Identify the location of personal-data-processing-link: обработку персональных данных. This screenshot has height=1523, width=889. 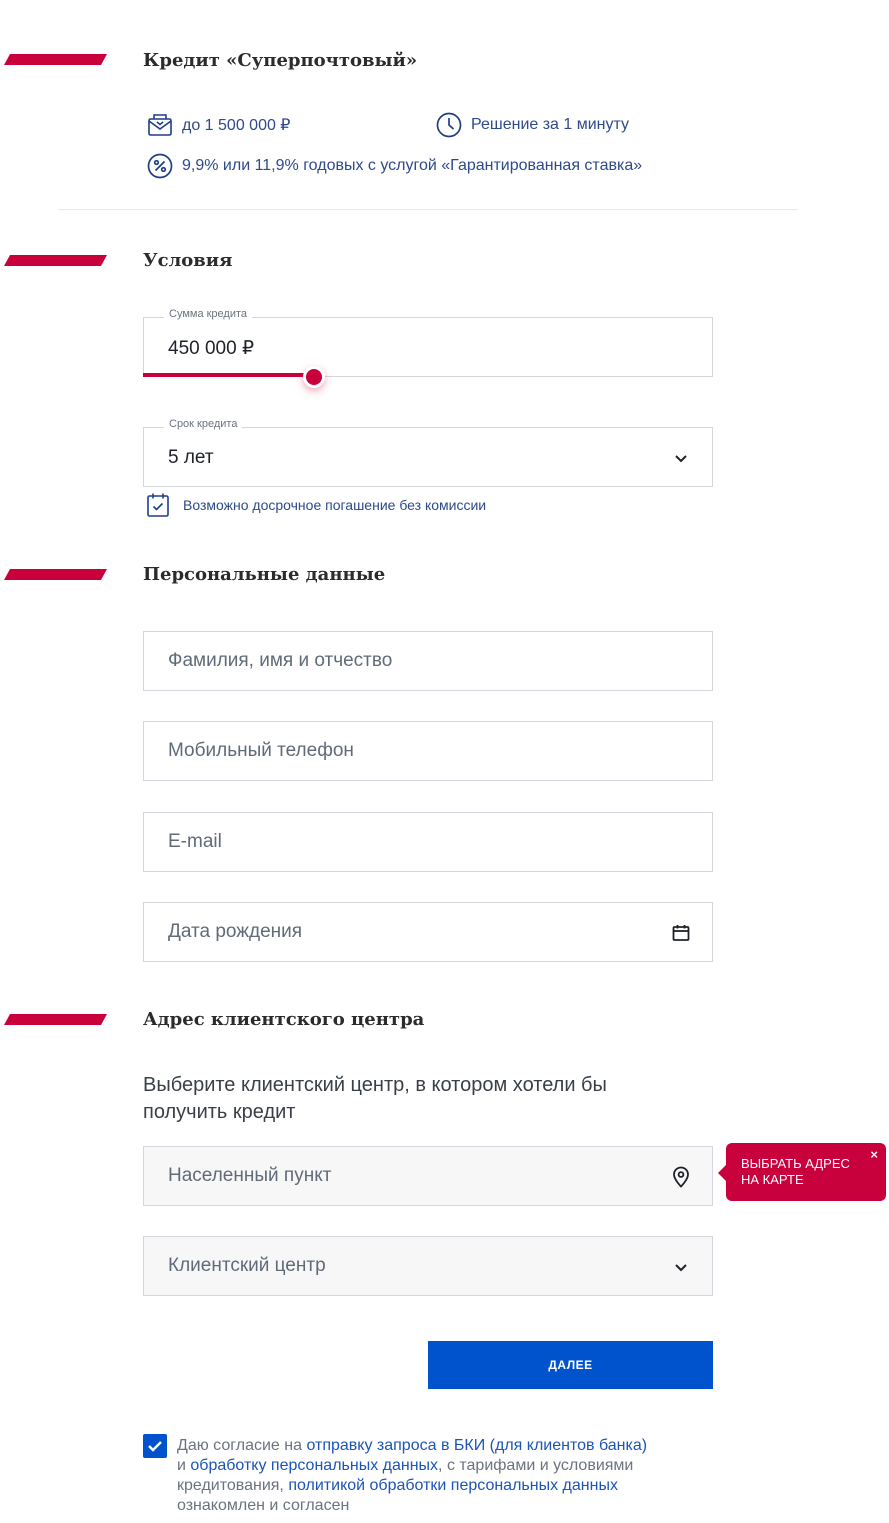
(314, 1465).